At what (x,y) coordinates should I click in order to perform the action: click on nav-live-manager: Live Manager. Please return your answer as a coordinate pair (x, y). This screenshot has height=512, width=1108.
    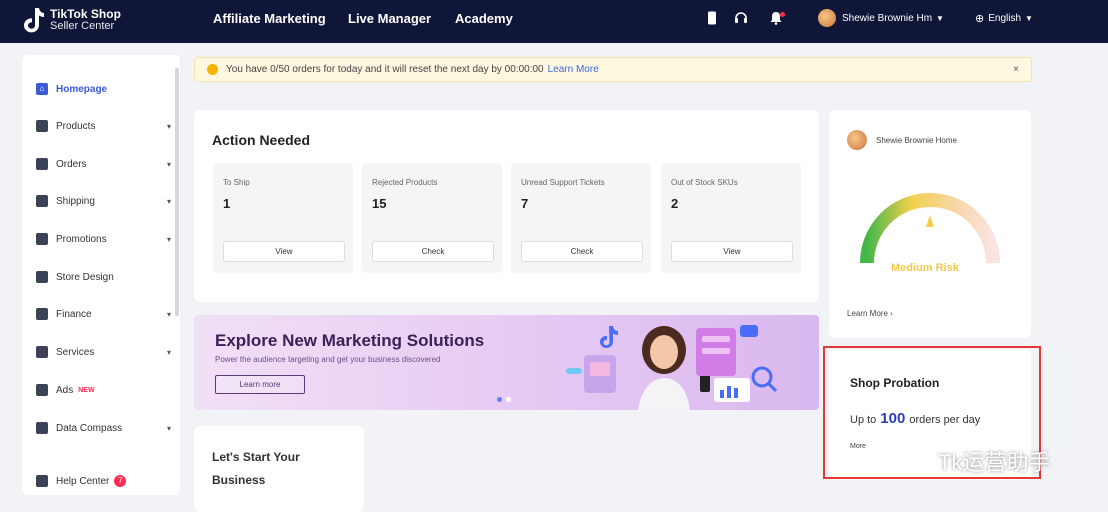
    Looking at the image, I should click on (389, 18).